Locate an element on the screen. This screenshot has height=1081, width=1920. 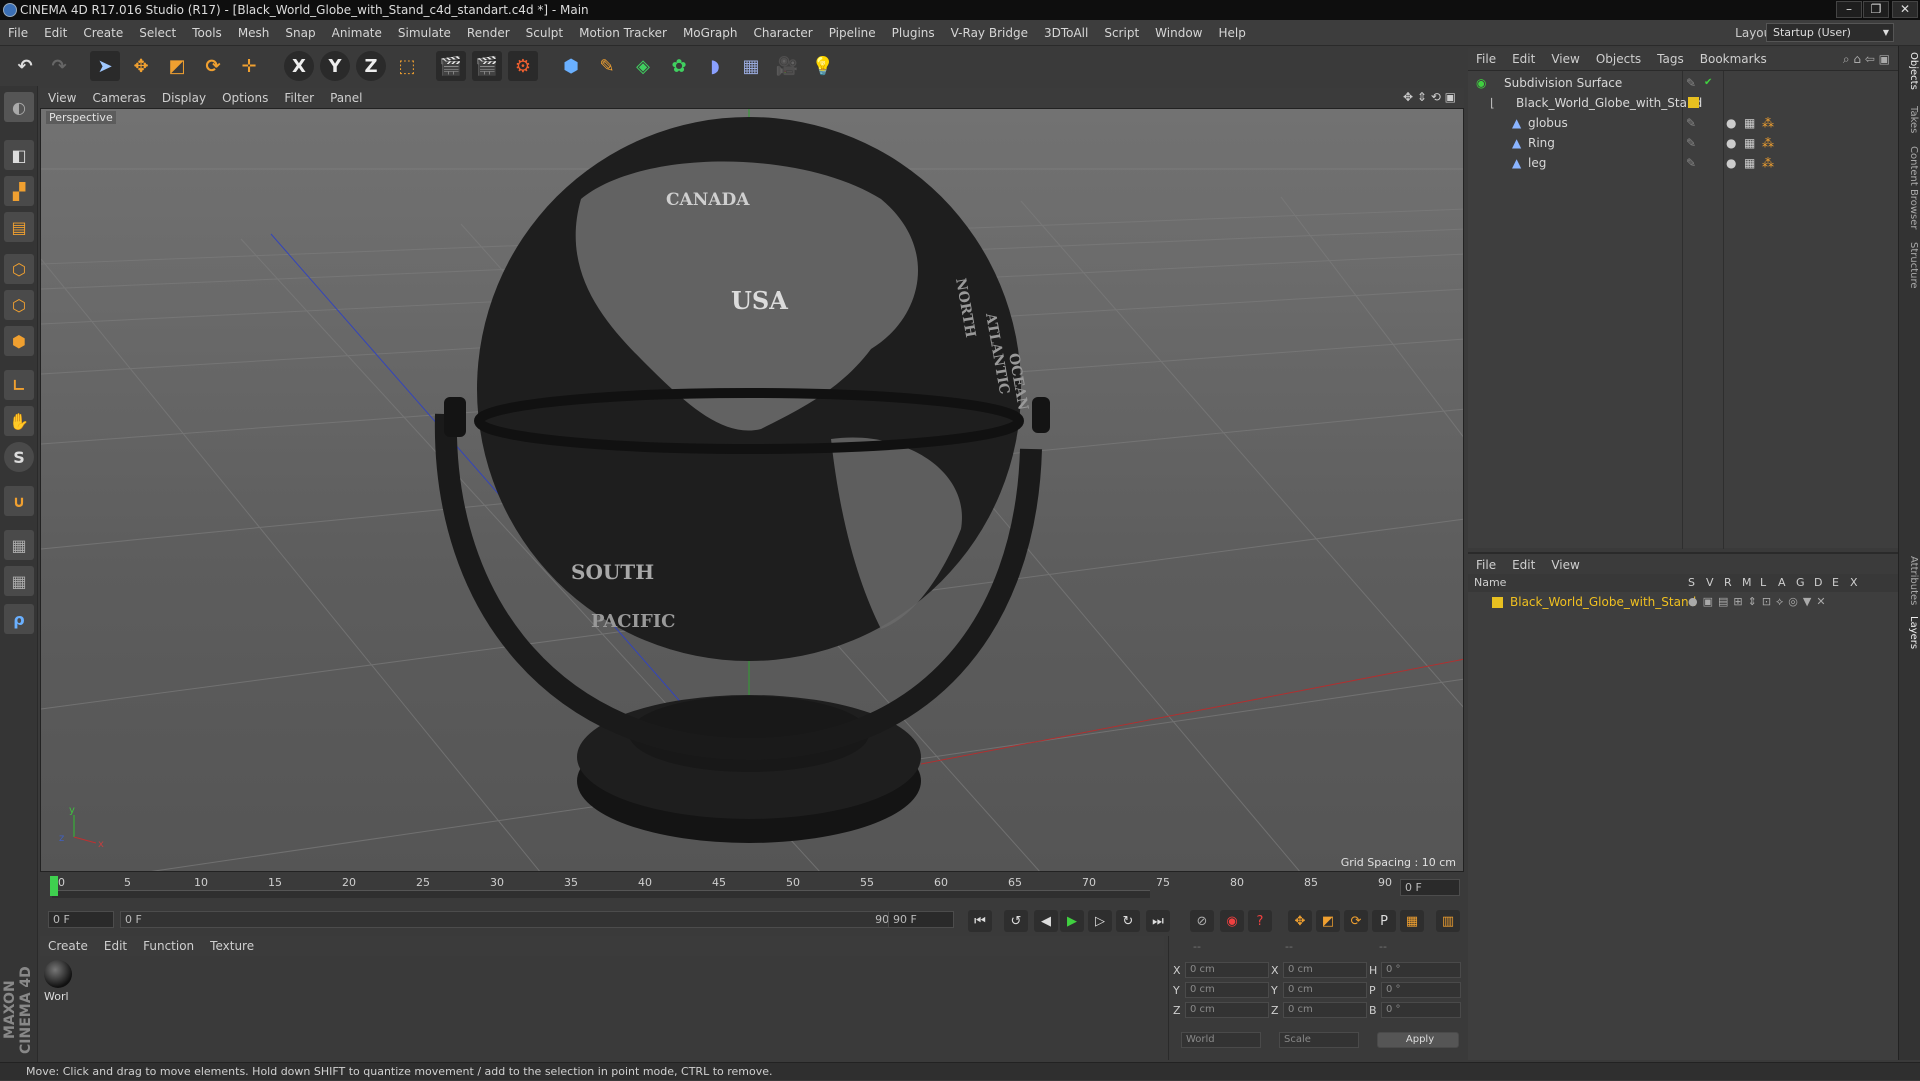
python-icon: ρ is located at coordinates (19, 619).